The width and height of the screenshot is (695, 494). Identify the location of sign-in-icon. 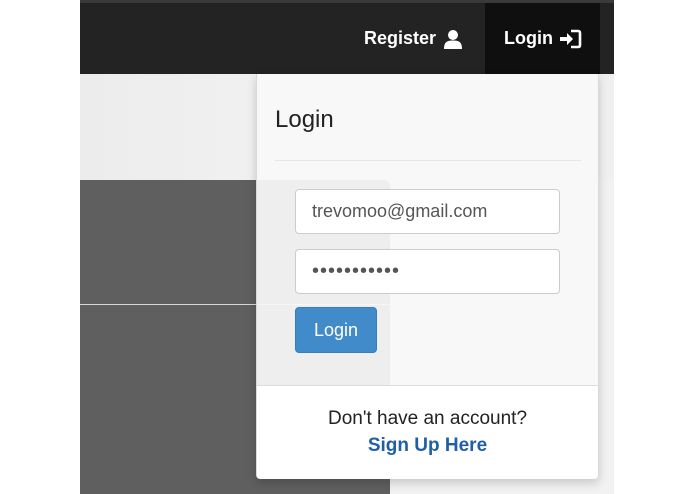
(570, 39).